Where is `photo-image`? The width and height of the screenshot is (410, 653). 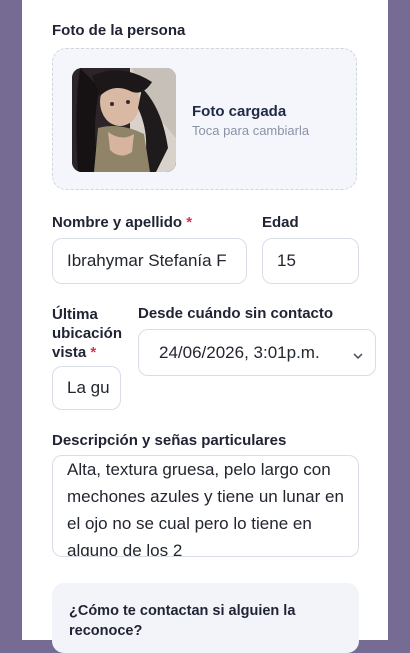
photo-image is located at coordinates (124, 120).